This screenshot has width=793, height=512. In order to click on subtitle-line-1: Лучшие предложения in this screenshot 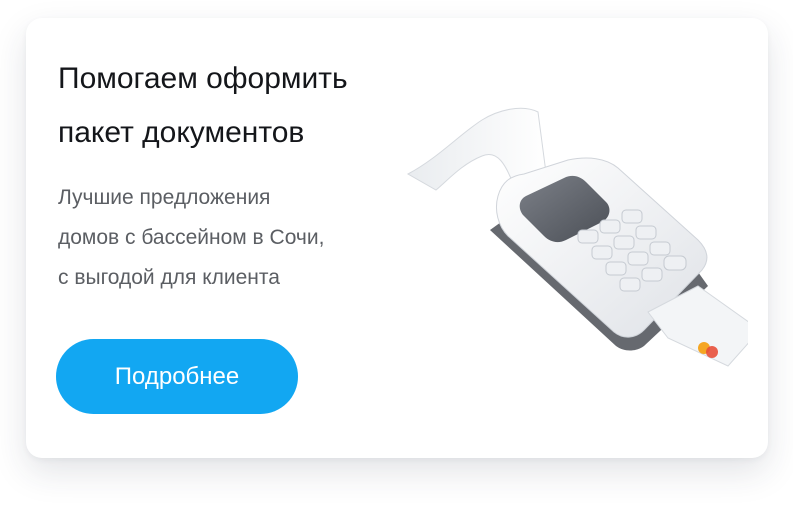, I will do `click(164, 197)`.